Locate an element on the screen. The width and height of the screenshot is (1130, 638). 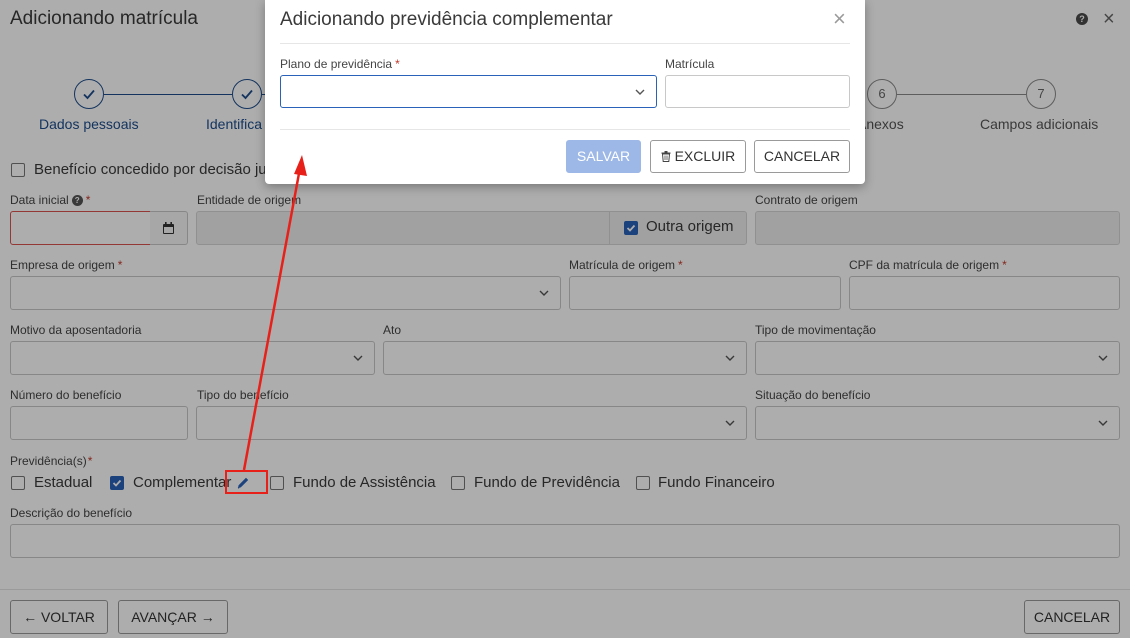
excluir-button: EXCLUIR is located at coordinates (698, 156).